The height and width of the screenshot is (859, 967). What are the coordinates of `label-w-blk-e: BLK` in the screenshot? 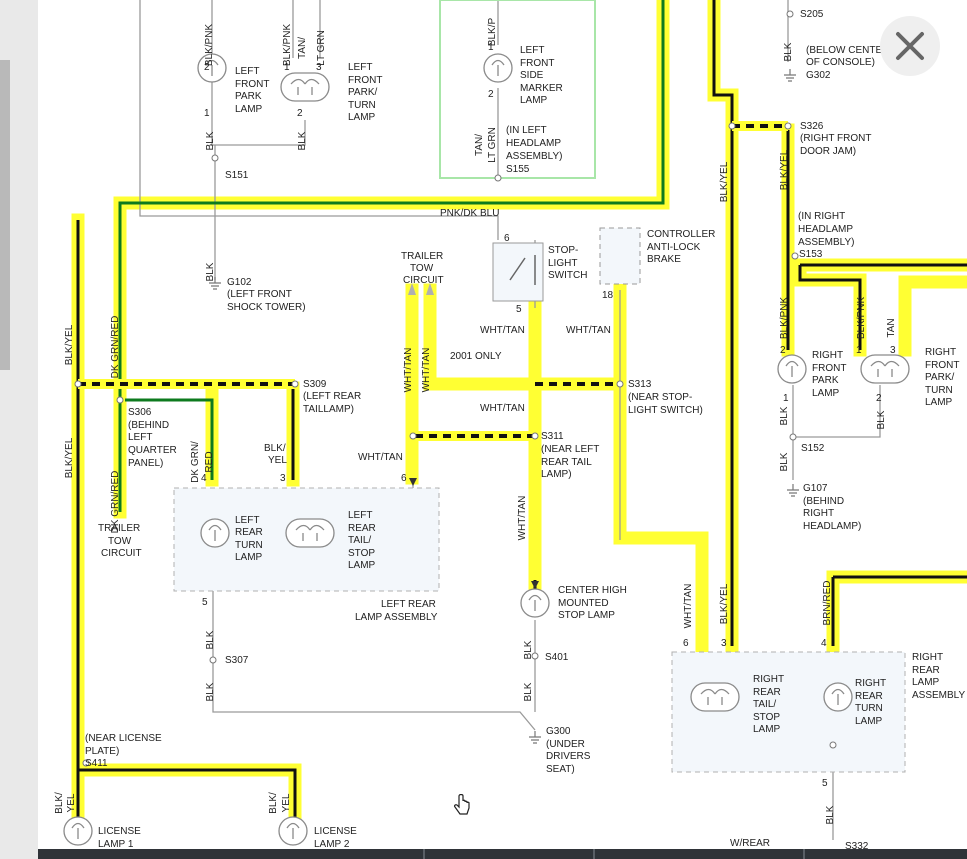 It's located at (210, 639).